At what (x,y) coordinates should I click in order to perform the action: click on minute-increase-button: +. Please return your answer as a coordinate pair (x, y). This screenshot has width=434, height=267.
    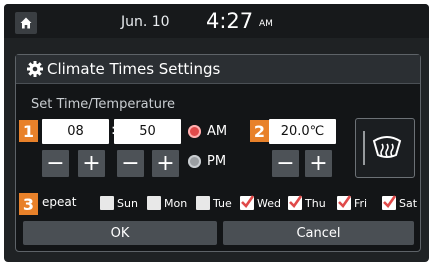
    Looking at the image, I should click on (165, 163).